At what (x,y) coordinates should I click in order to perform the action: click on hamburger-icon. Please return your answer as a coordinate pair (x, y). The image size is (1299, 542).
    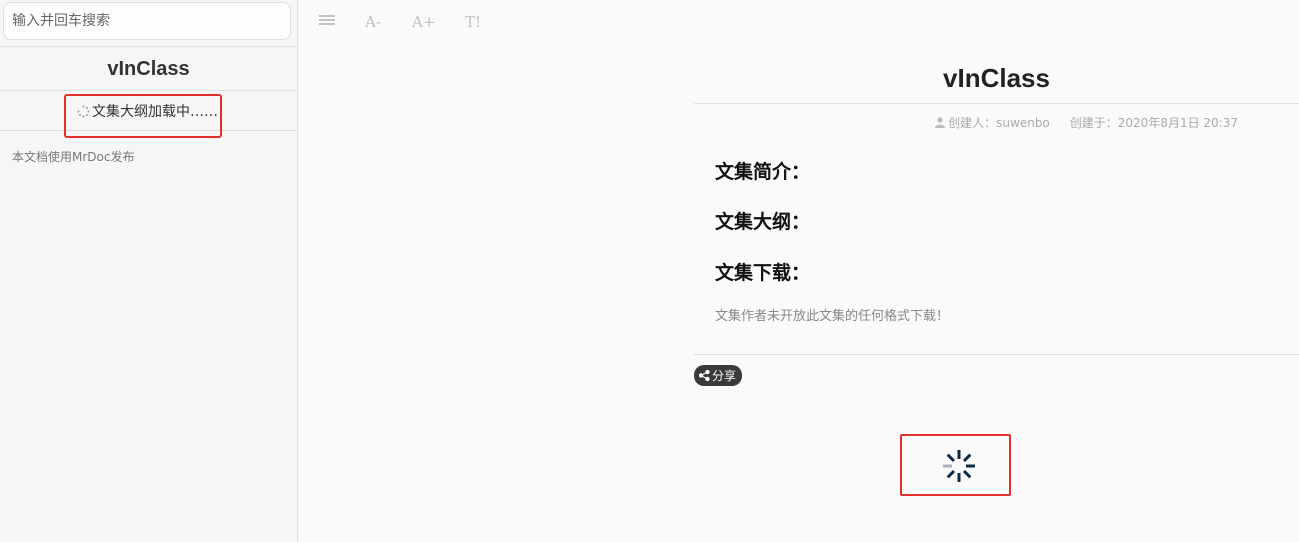
    Looking at the image, I should click on (327, 20).